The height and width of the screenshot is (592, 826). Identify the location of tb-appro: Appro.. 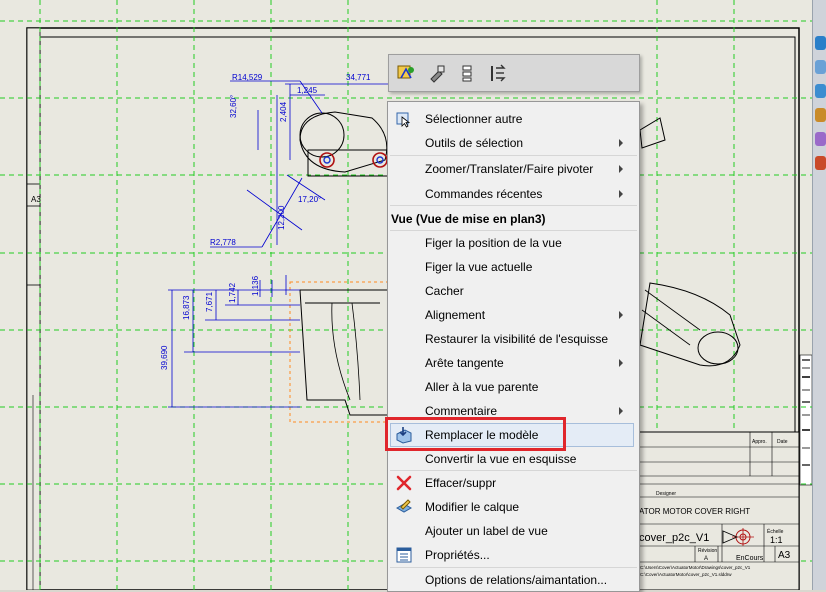
(759, 442).